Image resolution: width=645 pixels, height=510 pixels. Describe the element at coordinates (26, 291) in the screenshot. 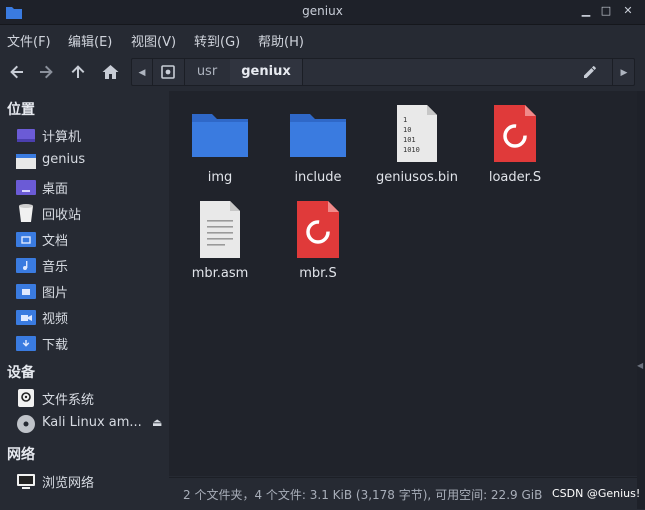

I see `pictures-folder-icon` at that location.